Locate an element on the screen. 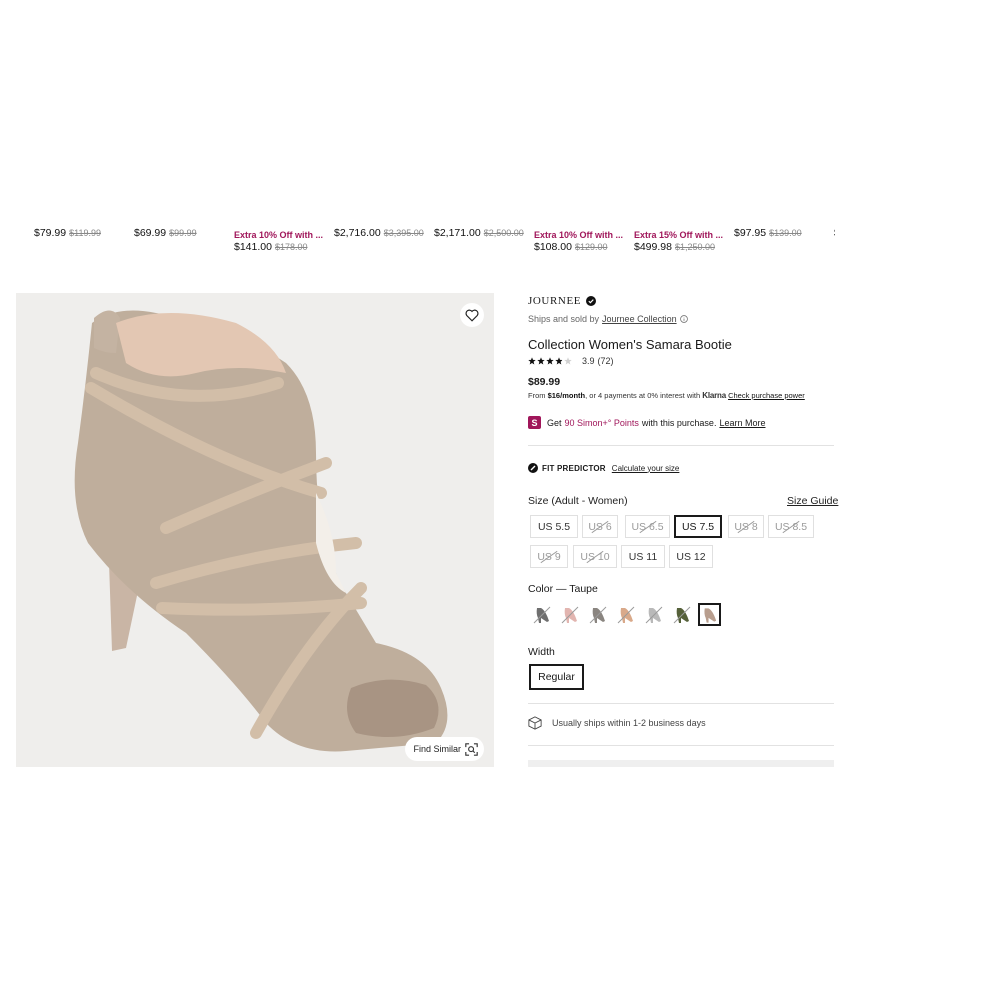 The width and height of the screenshot is (1000, 1000). strip-price-was: $99.99 is located at coordinates (183, 233).